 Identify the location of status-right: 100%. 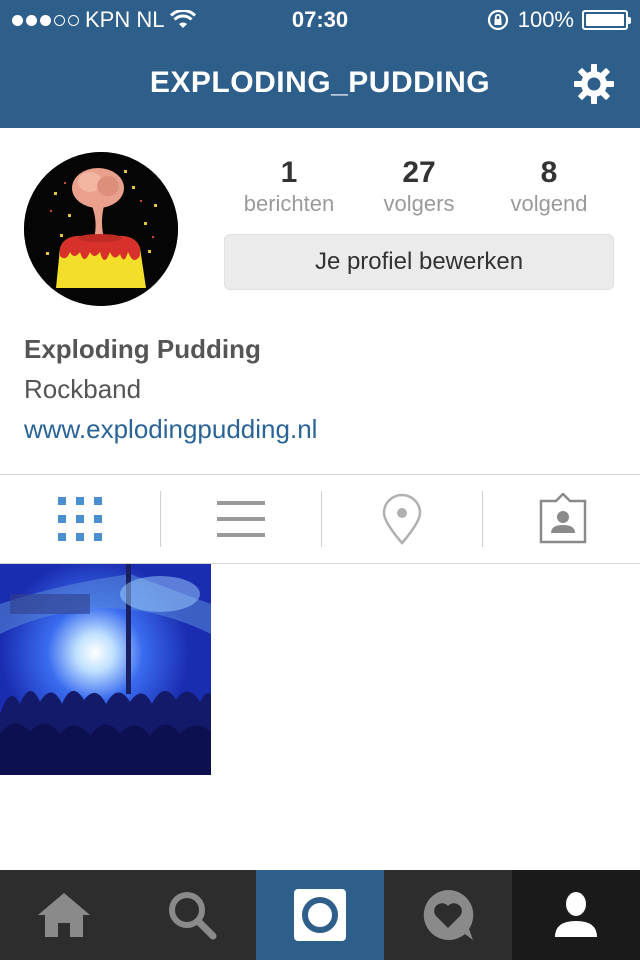
(558, 20).